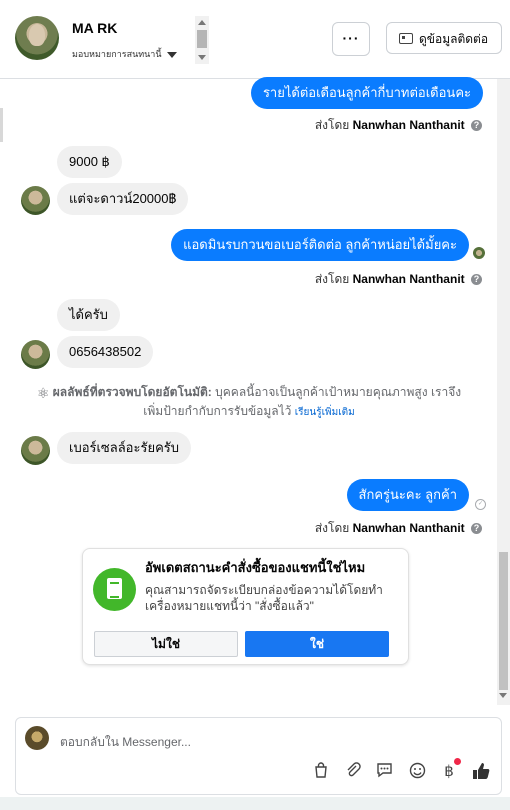  I want to click on baht-icon: ฿, so click(449, 772).